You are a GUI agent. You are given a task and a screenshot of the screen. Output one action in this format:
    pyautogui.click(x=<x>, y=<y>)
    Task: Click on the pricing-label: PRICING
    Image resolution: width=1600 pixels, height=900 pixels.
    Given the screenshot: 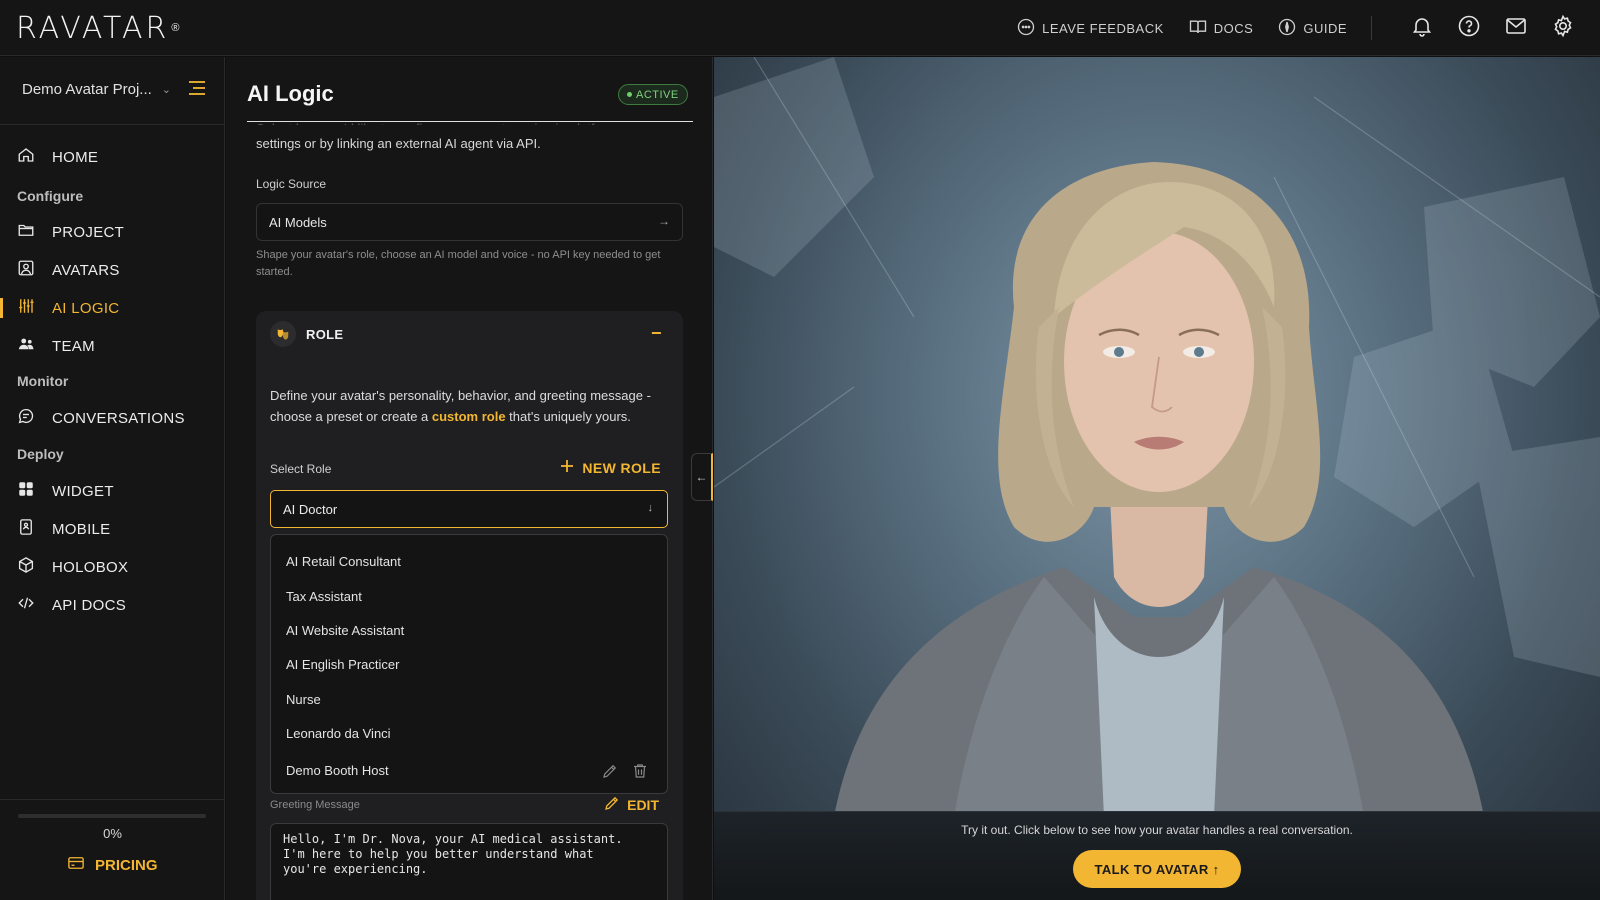 What is the action you would take?
    pyautogui.click(x=126, y=865)
    